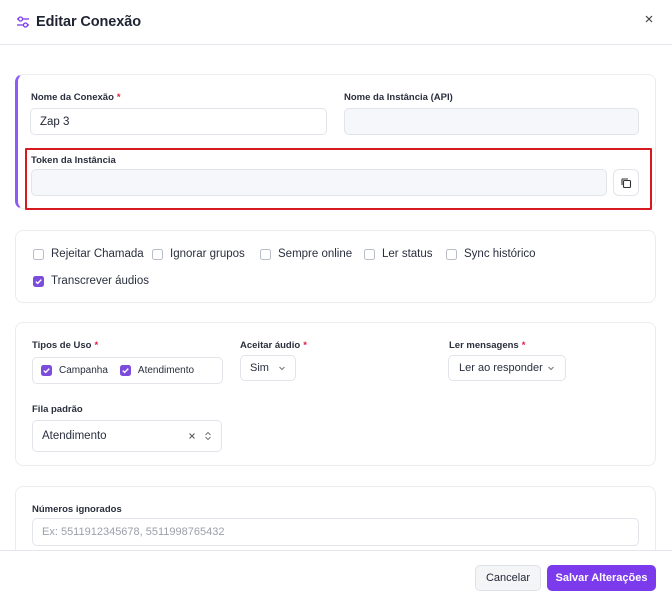  What do you see at coordinates (398, 97) in the screenshot?
I see `instance-name-label: Nome da Instância (API)` at bounding box center [398, 97].